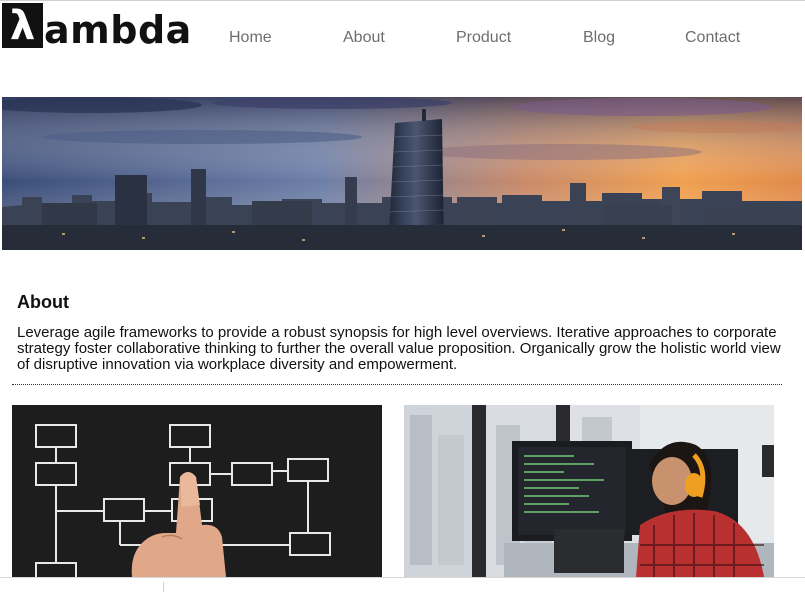 This screenshot has width=805, height=593. What do you see at coordinates (483, 38) in the screenshot?
I see `nav-product: Product` at bounding box center [483, 38].